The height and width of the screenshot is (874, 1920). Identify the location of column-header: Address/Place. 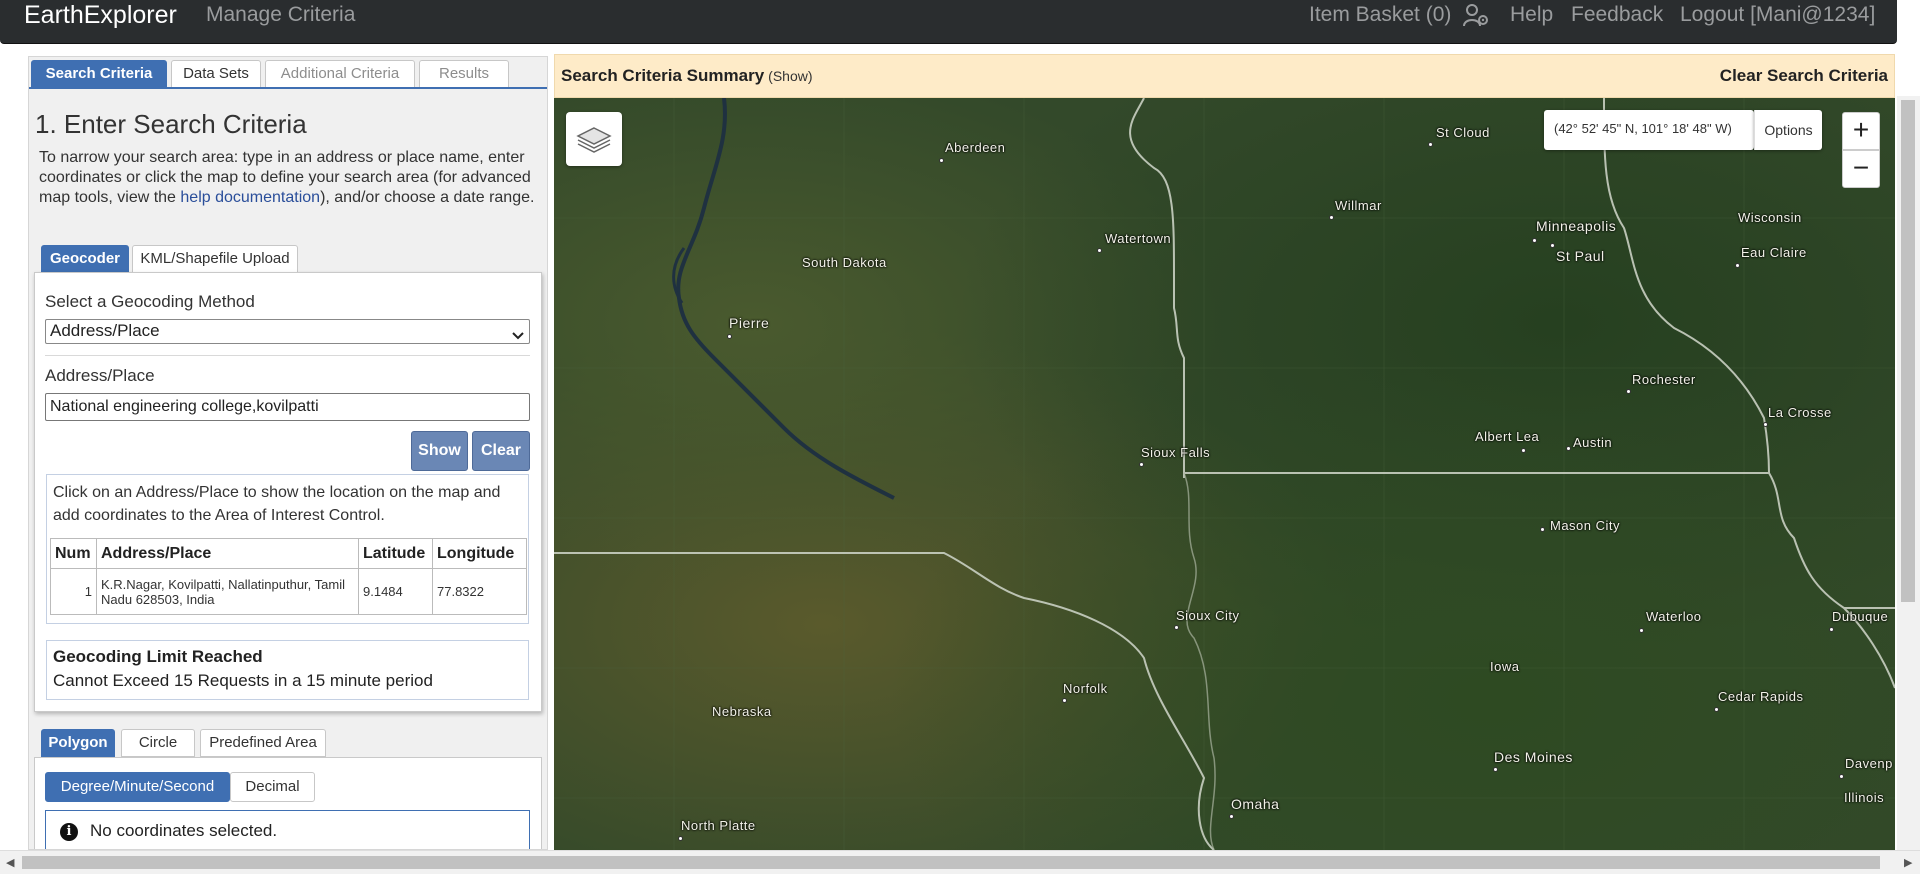
(227, 553).